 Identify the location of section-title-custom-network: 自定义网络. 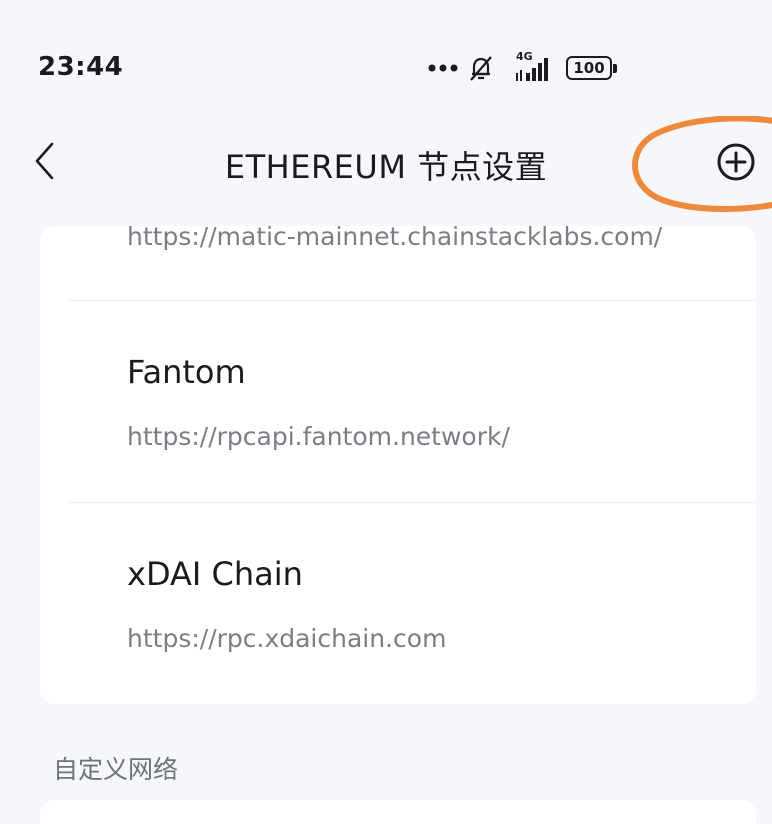
(116, 769).